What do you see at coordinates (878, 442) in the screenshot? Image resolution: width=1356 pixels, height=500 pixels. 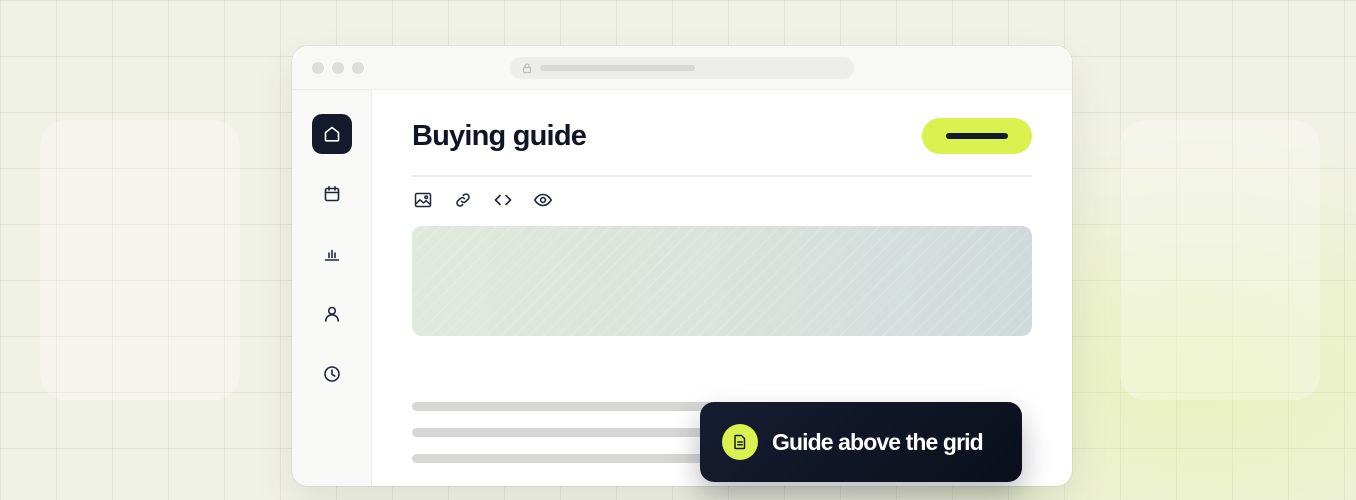 I see `toast-message: Guide above the grid` at bounding box center [878, 442].